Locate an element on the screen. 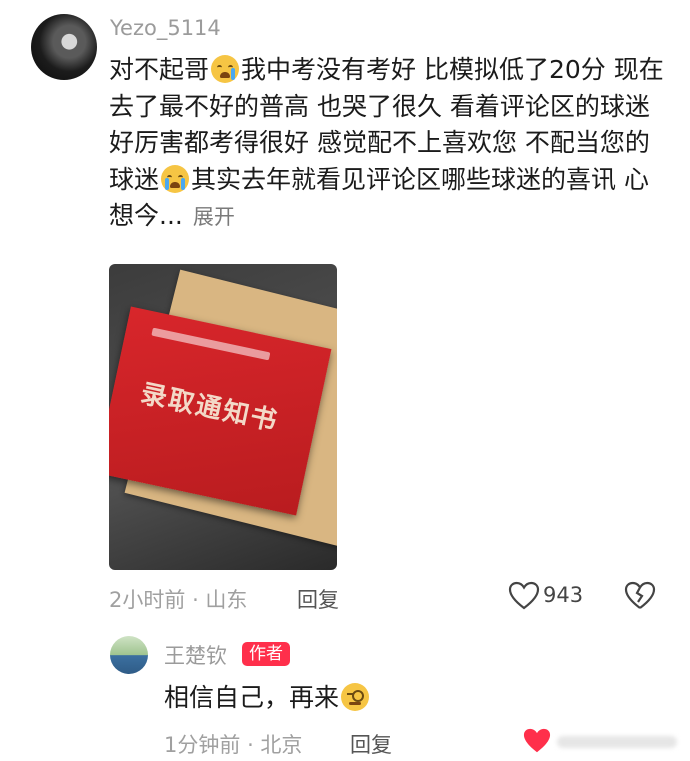  commenter-avatar is located at coordinates (64, 47).